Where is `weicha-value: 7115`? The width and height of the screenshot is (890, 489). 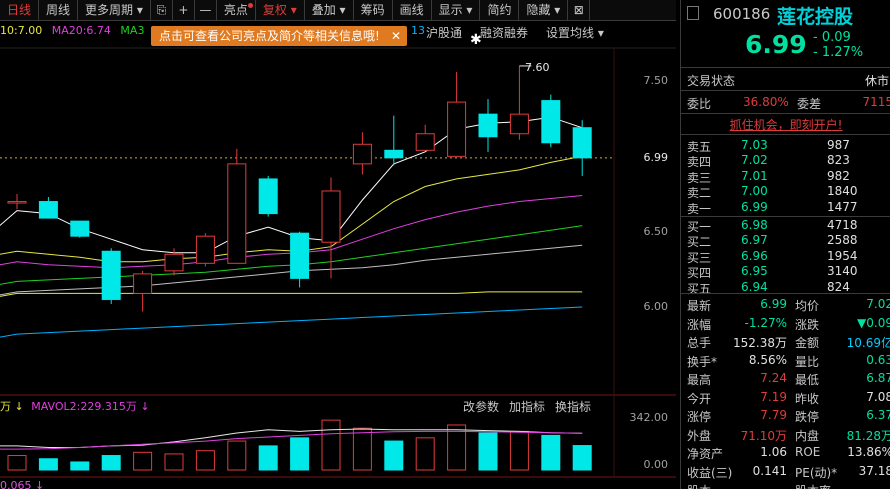
weicha-value: 7115 is located at coordinates (876, 102).